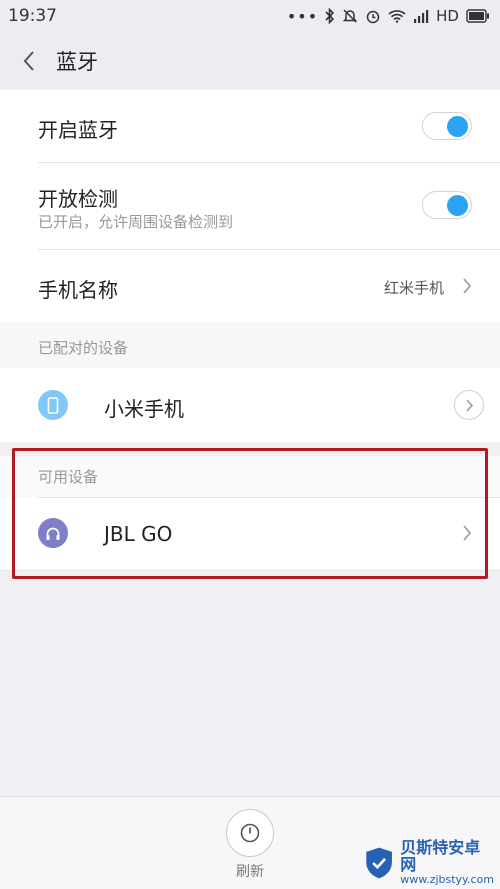 This screenshot has width=500, height=889. I want to click on dnd-icon, so click(350, 16).